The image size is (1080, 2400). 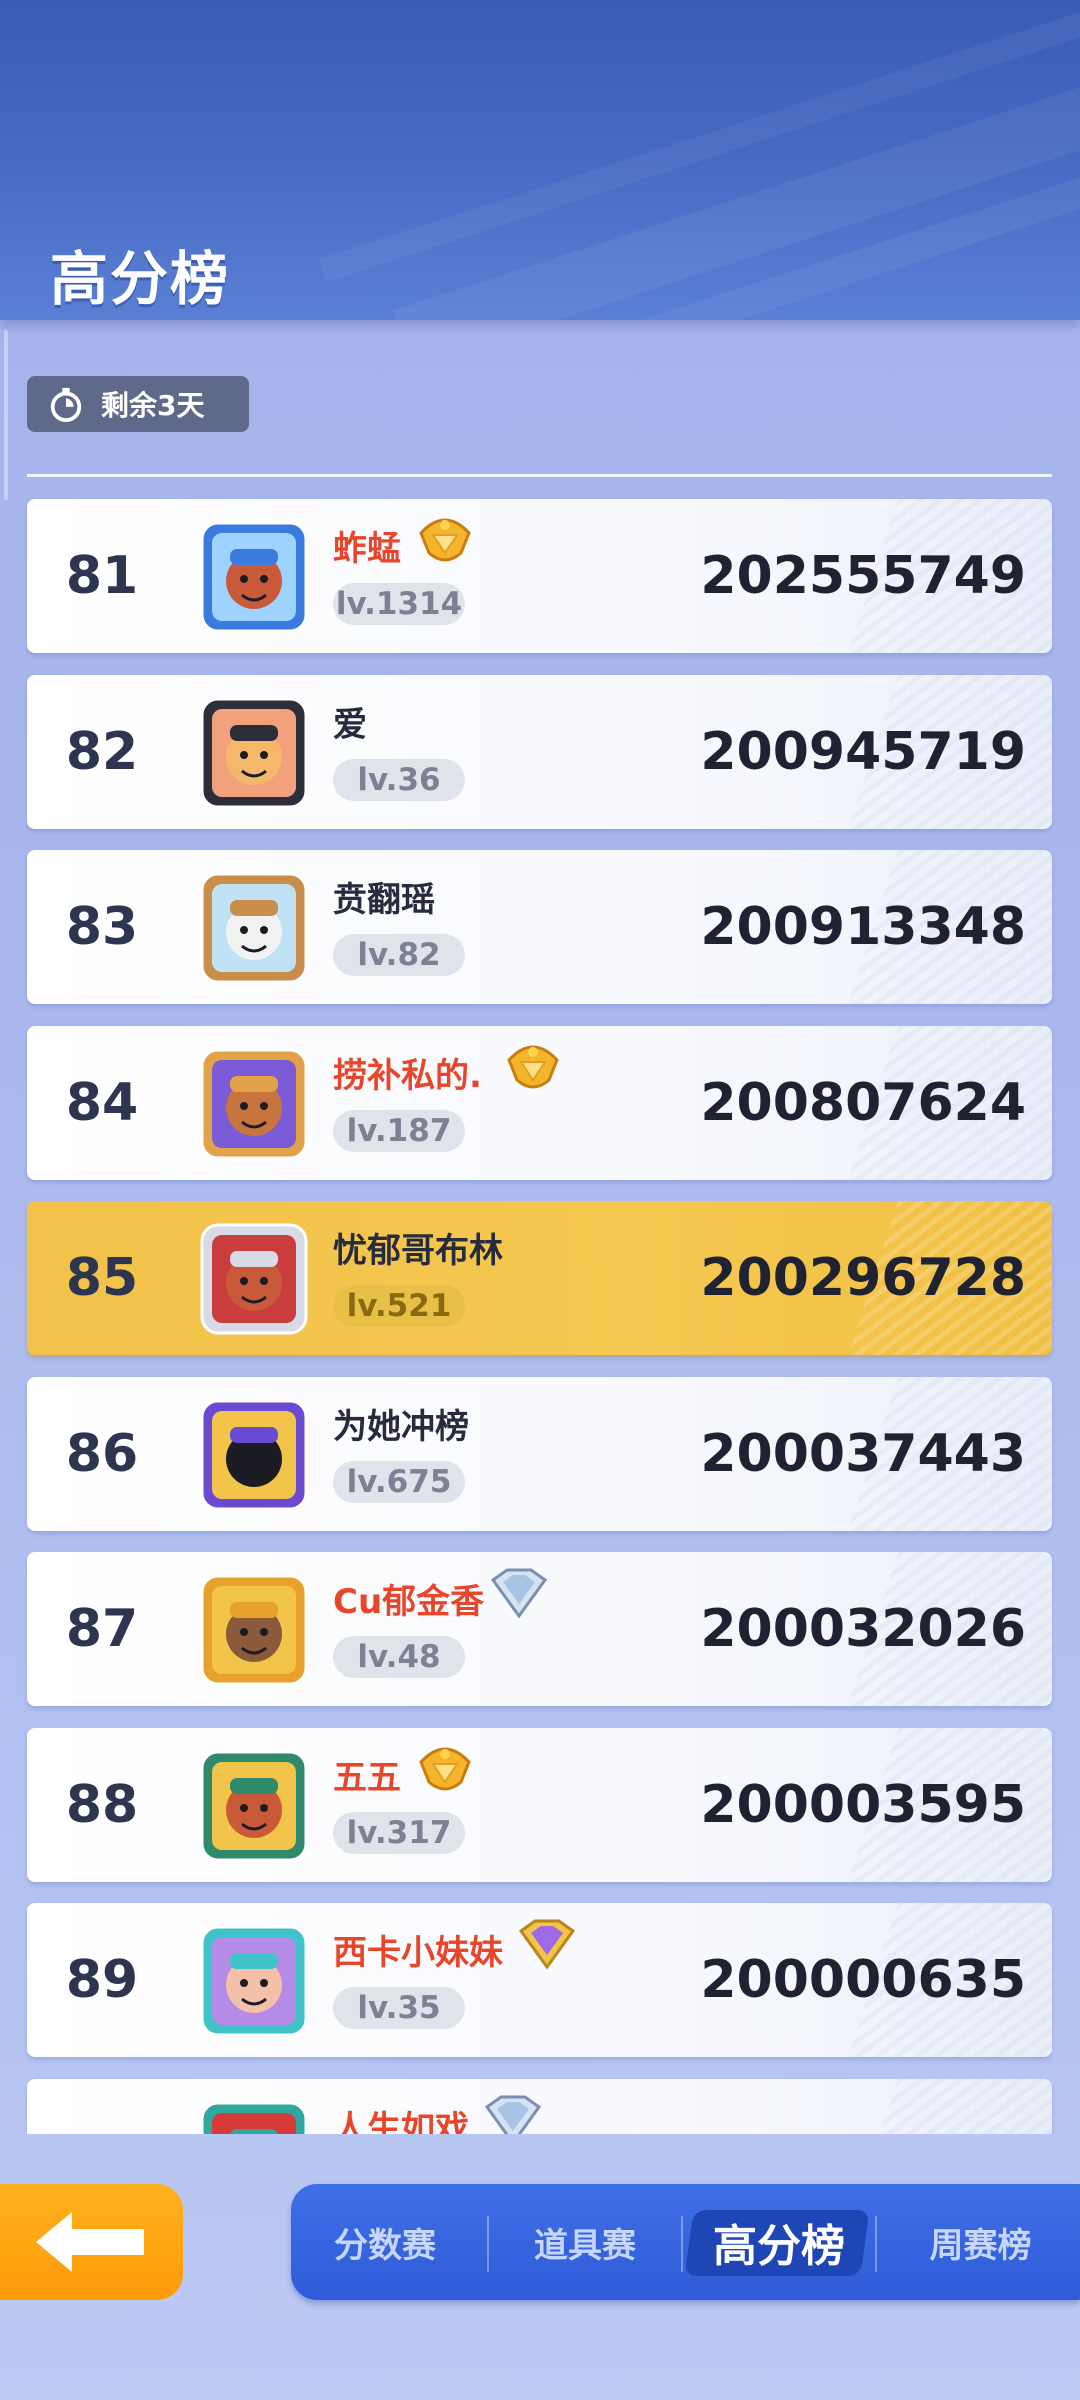 I want to click on player-name: 捞补私的., so click(x=407, y=1076).